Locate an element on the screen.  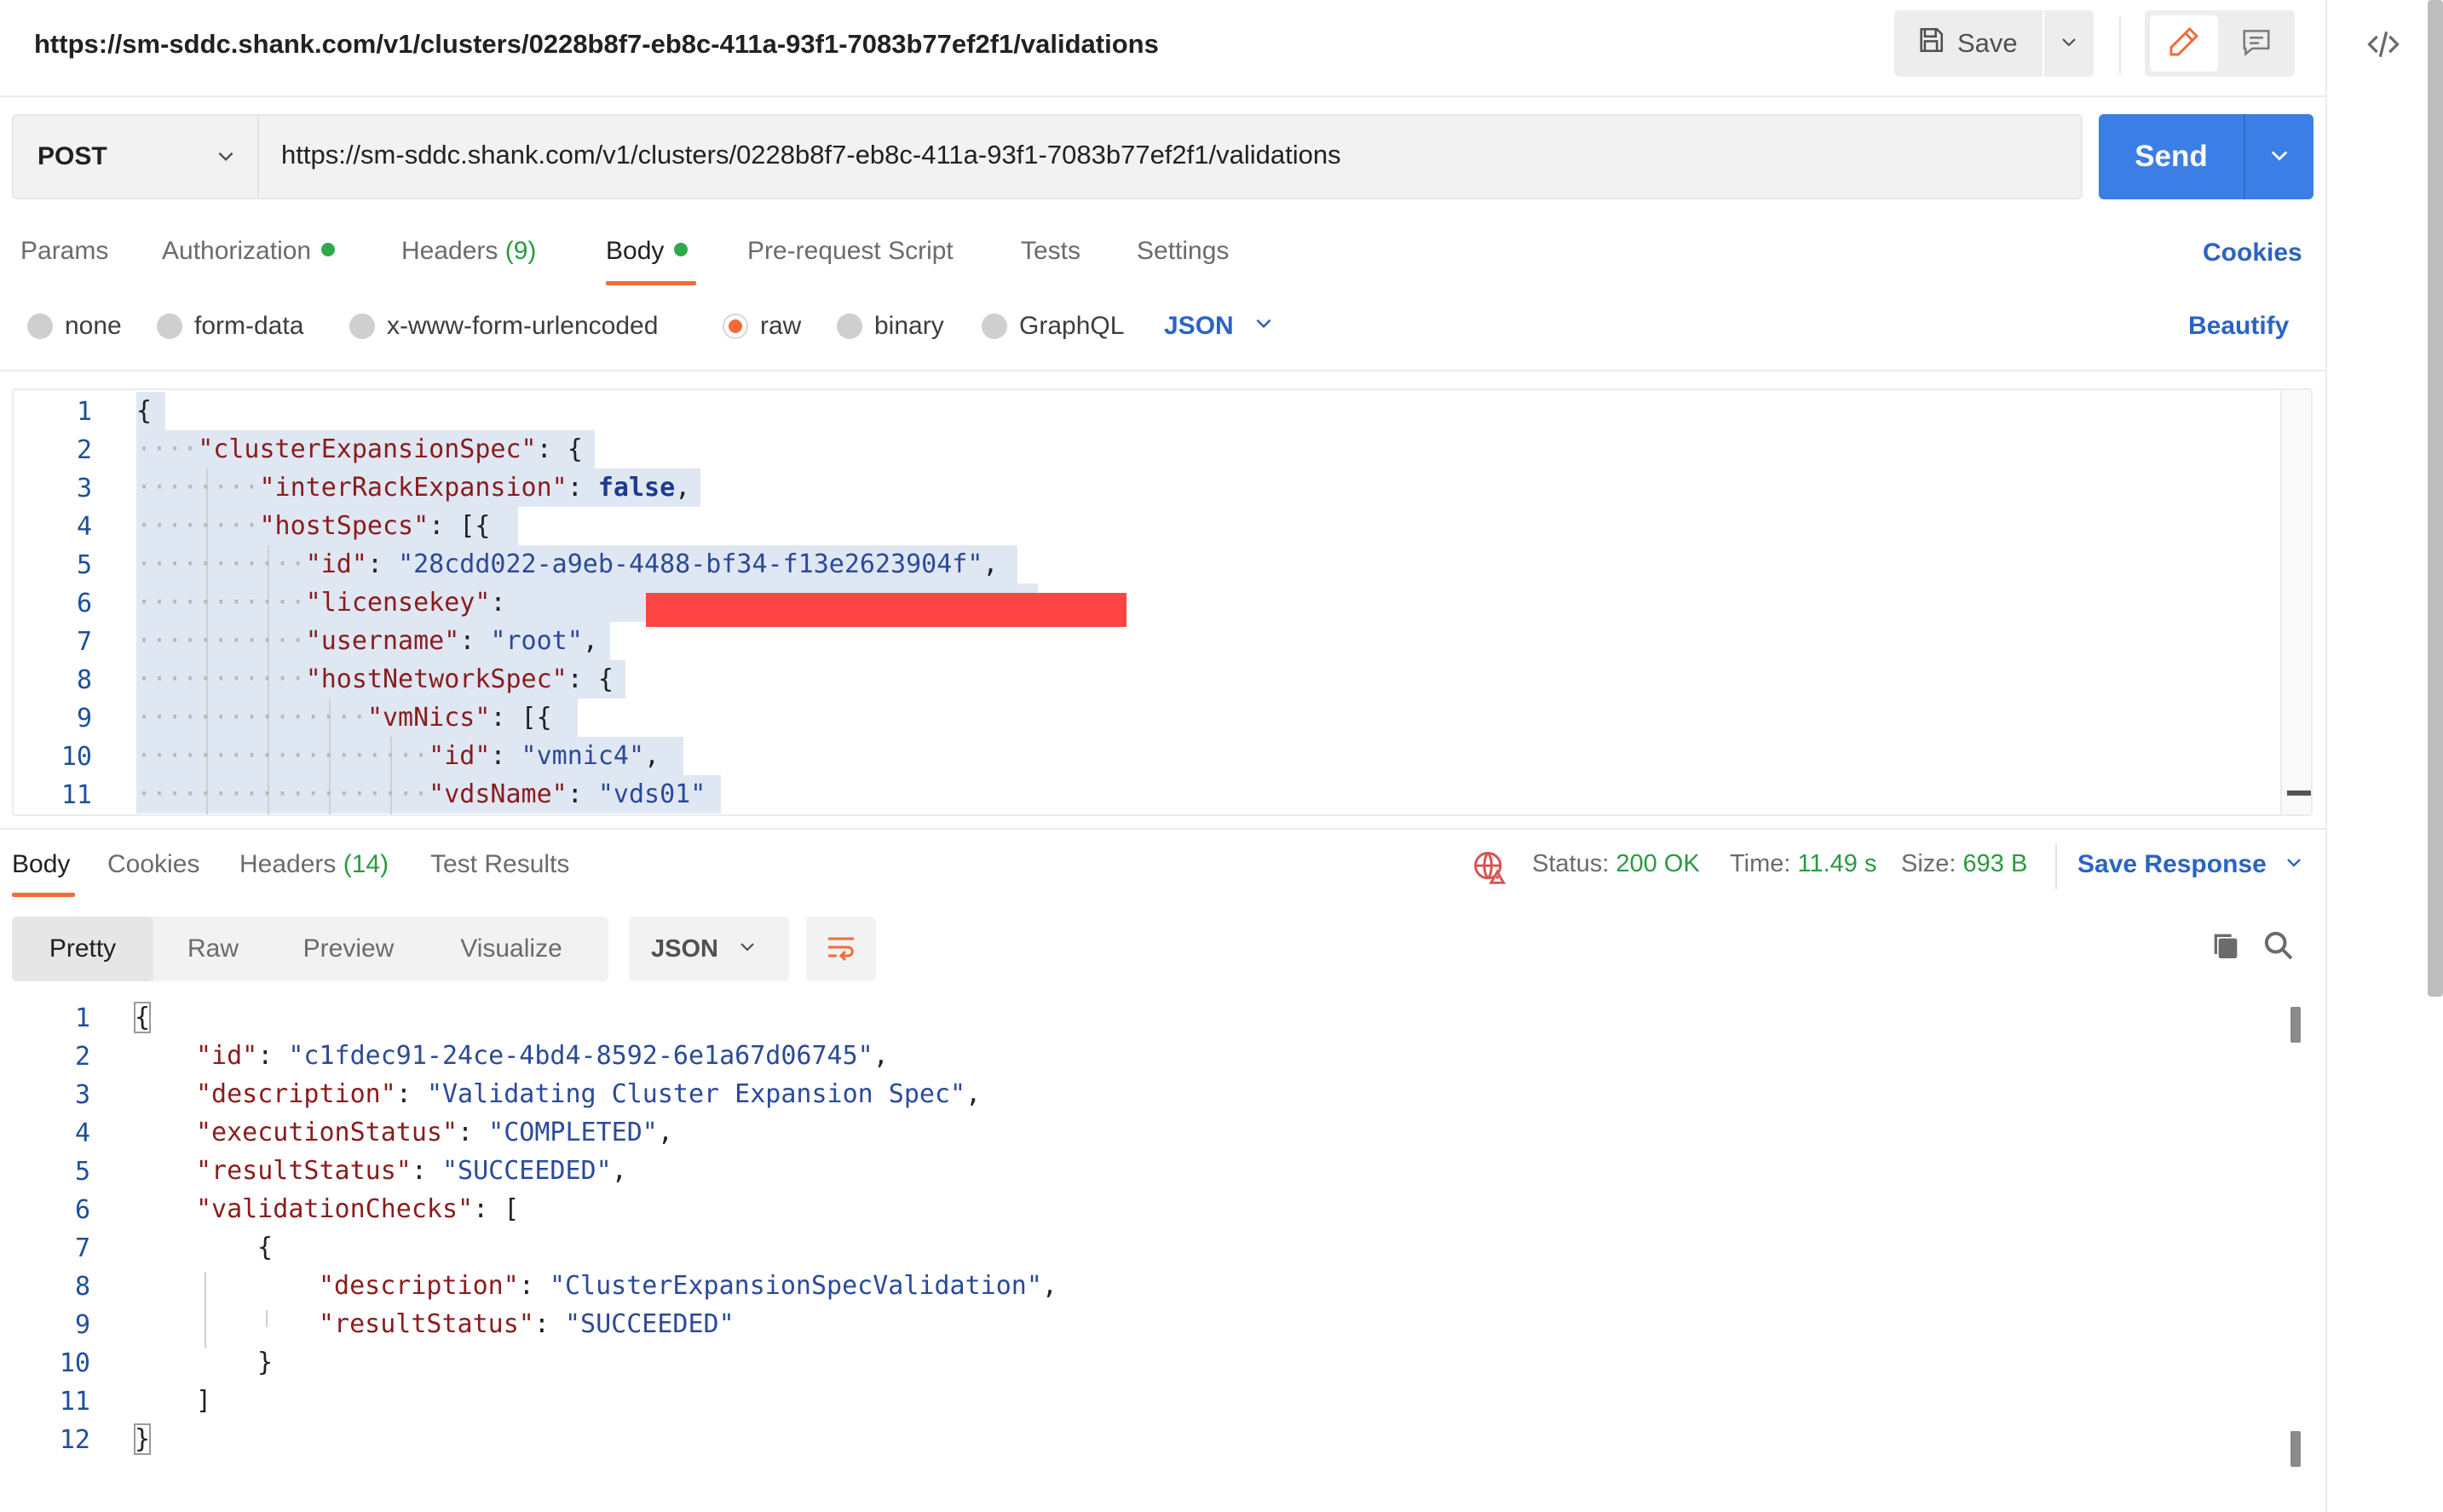
response-tab-test-results: Test Results is located at coordinates (500, 864).